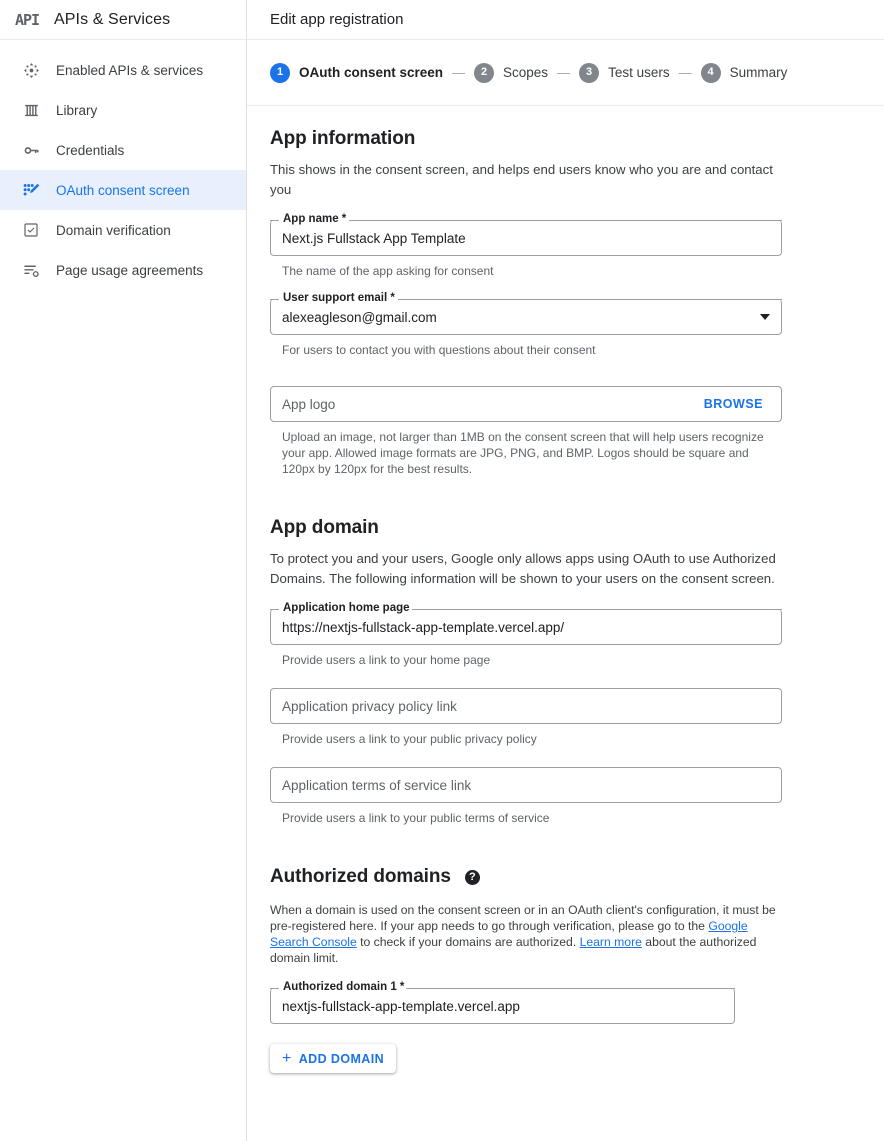 Image resolution: width=884 pixels, height=1141 pixels. I want to click on key-icon, so click(31, 150).